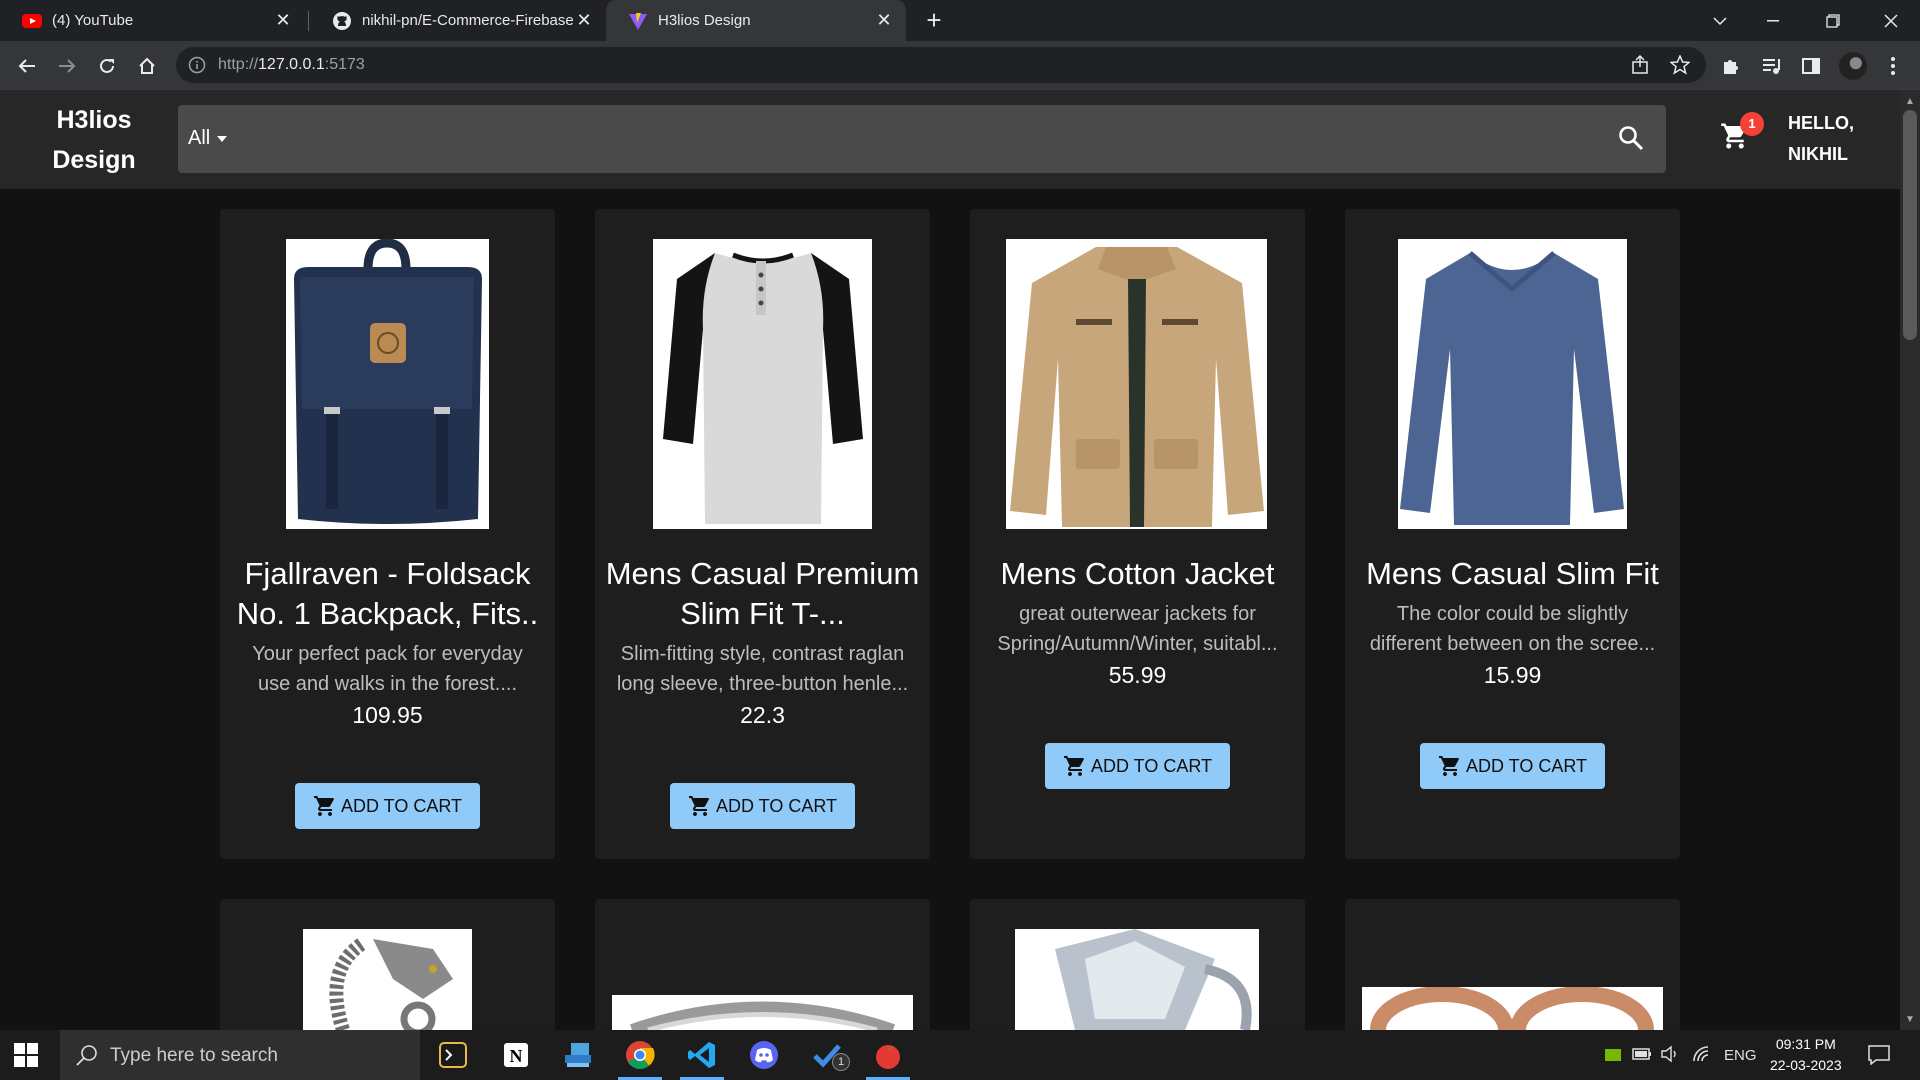 Image resolution: width=1920 pixels, height=1080 pixels. What do you see at coordinates (1613, 1055) in the screenshot?
I see `nvidia-tray-icon` at bounding box center [1613, 1055].